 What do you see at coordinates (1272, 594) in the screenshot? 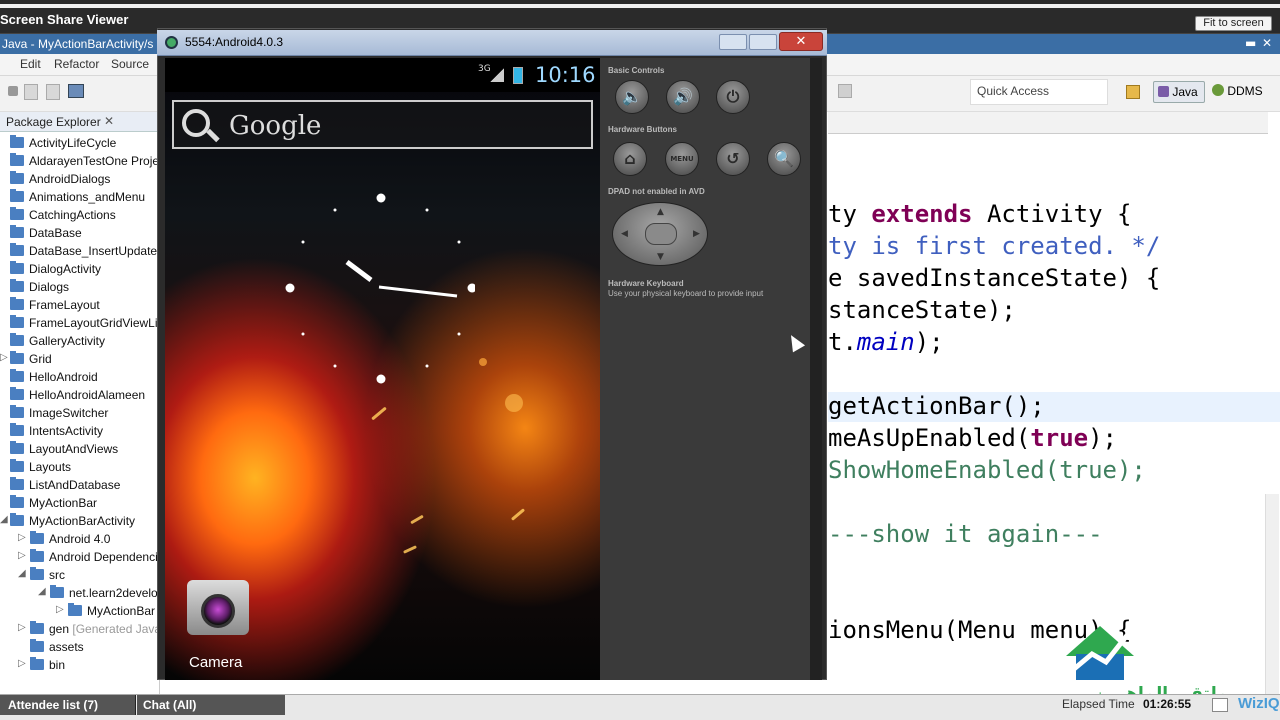
I see `editor-vertical-scrollbar` at bounding box center [1272, 594].